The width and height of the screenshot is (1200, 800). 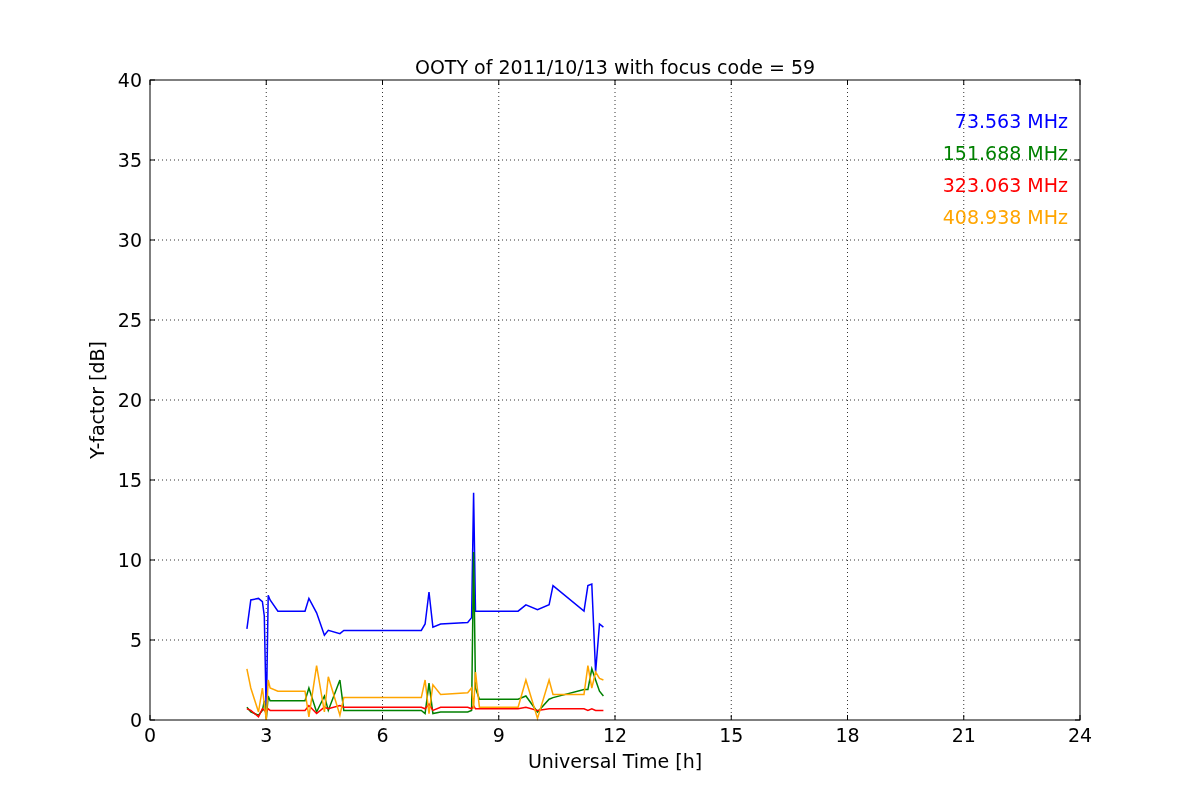 I want to click on legend-label: 323.063 MHz, so click(x=1005, y=185).